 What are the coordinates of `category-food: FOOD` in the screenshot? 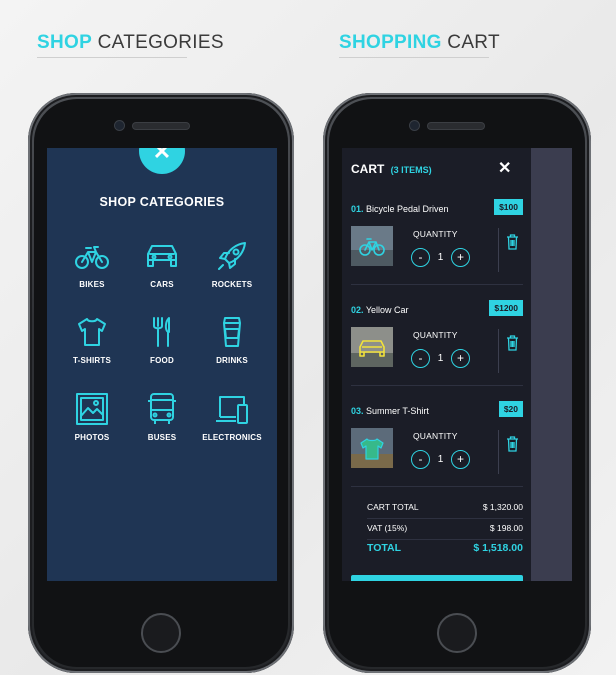 It's located at (162, 339).